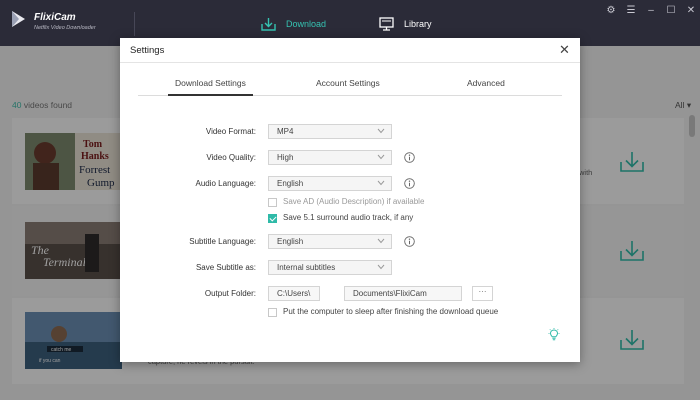 The width and height of the screenshot is (700, 400). What do you see at coordinates (482, 293) in the screenshot?
I see `browse-folder-button: ···` at bounding box center [482, 293].